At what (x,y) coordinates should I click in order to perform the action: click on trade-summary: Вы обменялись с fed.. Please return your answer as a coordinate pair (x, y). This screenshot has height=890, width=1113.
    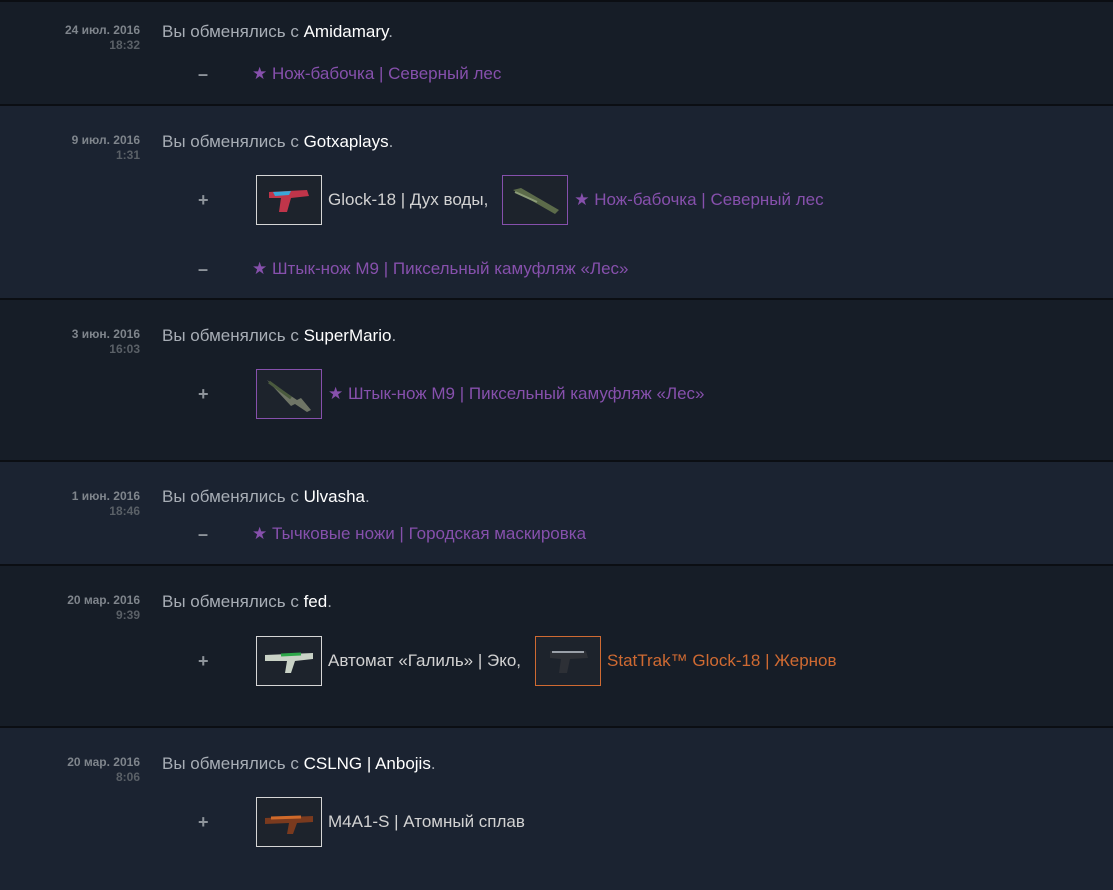
    Looking at the image, I should click on (247, 601).